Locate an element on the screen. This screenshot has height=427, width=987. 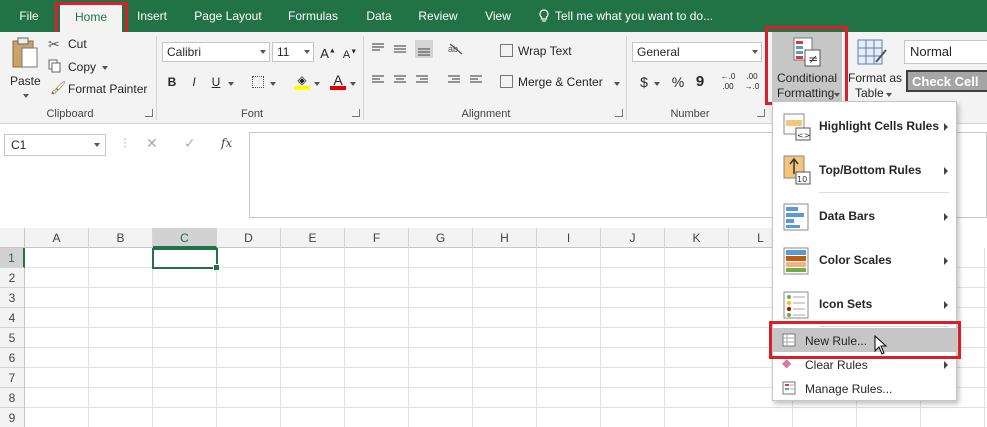
row-header-2: 2 is located at coordinates (12, 278).